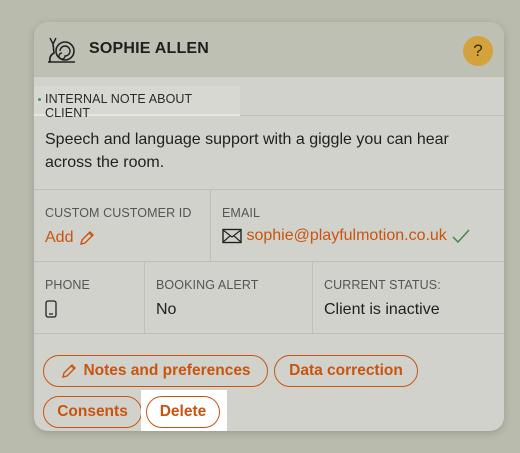  I want to click on delete-button: Delete, so click(183, 412).